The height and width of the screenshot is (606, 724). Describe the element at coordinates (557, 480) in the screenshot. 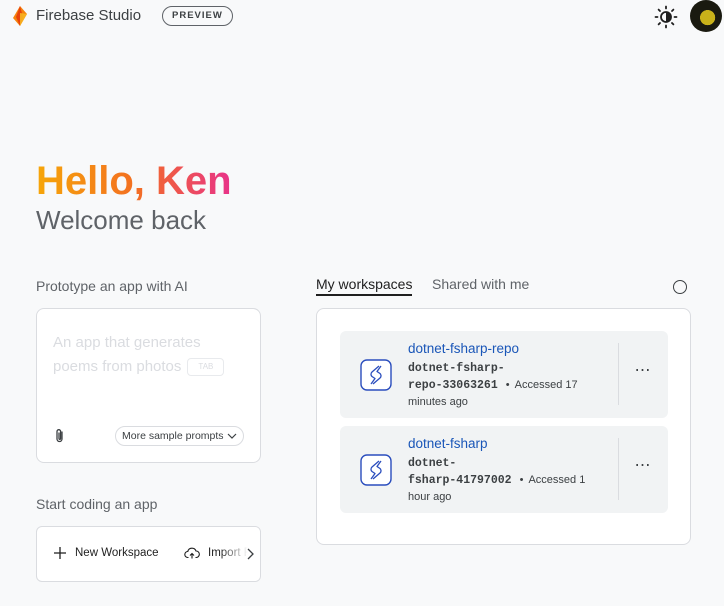

I see `workspace-accessed: Accessed 1` at that location.